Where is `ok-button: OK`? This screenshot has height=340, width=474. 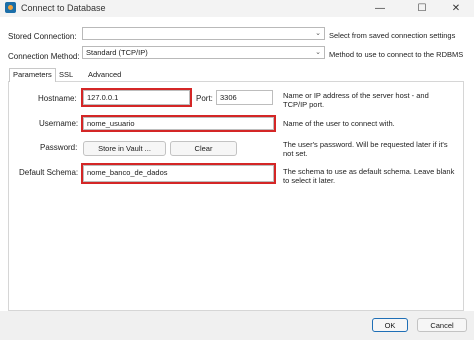
ok-button: OK is located at coordinates (390, 325).